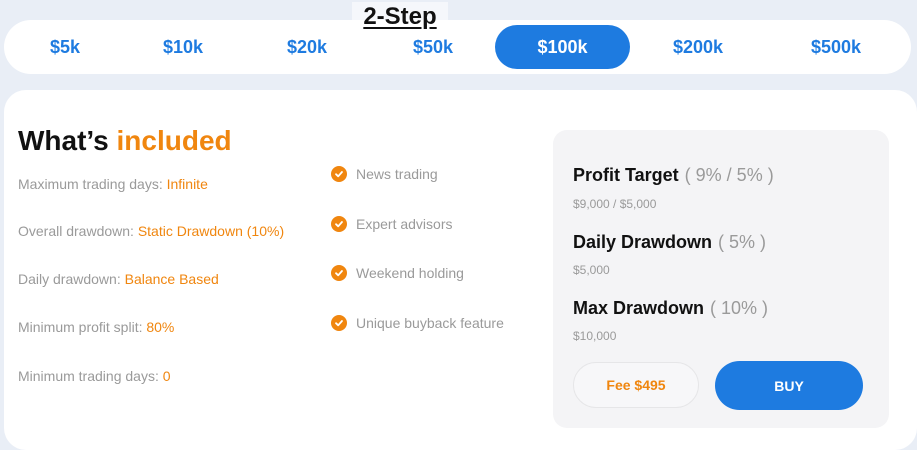  I want to click on tab-20k: $20k, so click(307, 47).